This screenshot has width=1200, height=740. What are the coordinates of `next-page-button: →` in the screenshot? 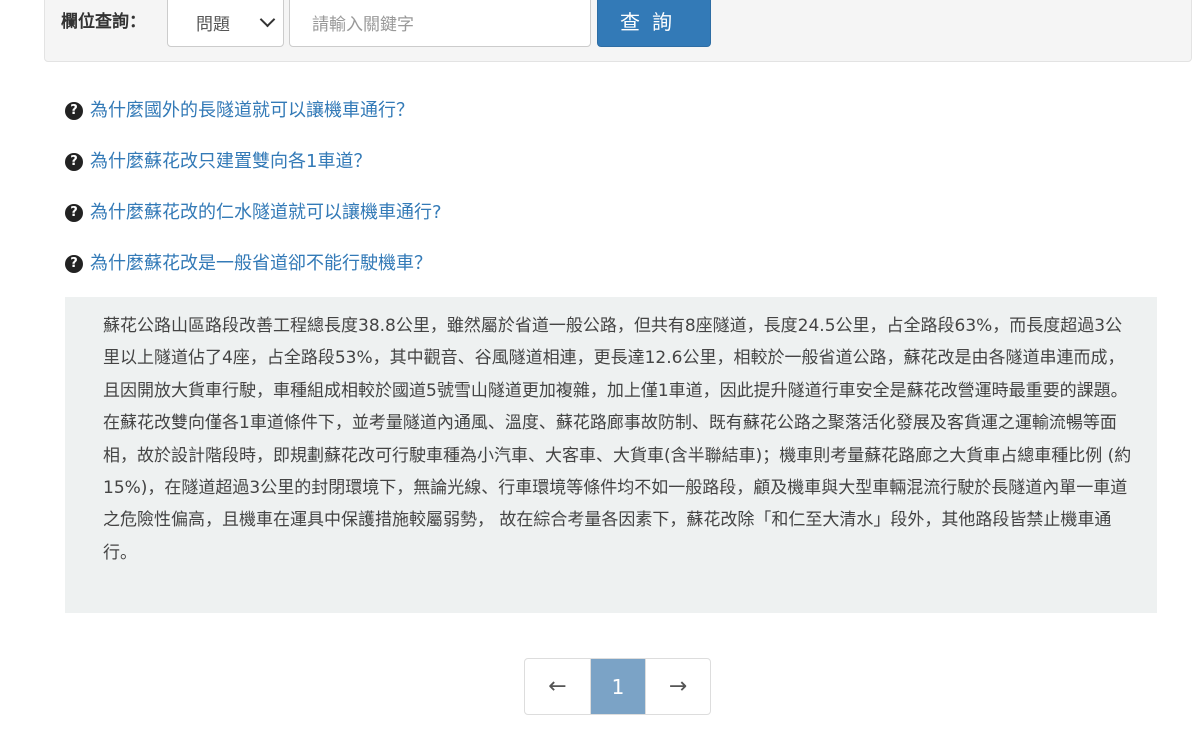 It's located at (677, 686).